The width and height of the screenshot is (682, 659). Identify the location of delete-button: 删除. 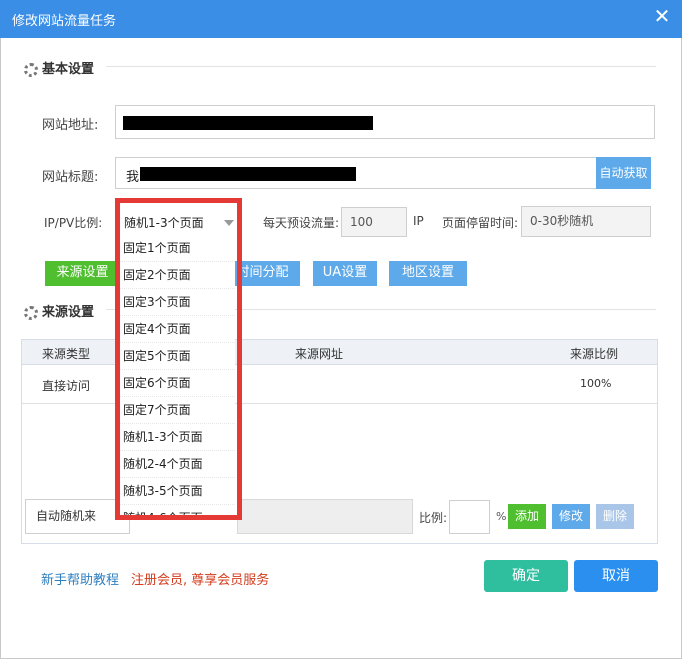
(615, 516).